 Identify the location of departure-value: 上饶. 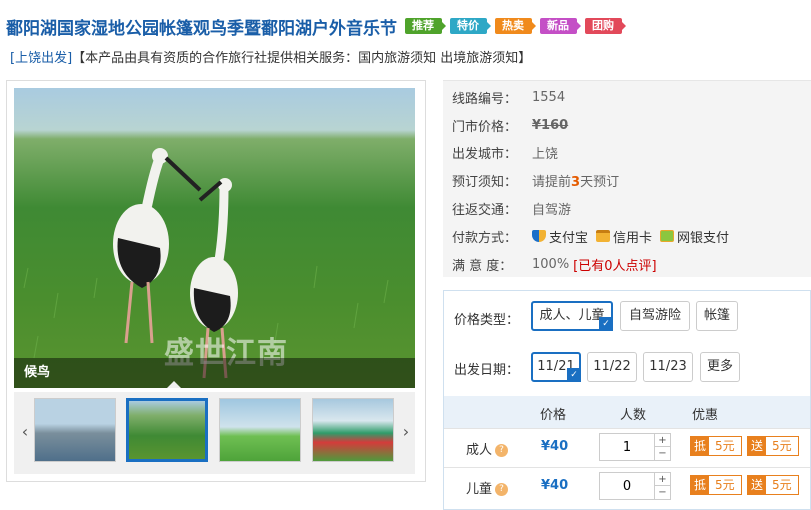
(545, 154).